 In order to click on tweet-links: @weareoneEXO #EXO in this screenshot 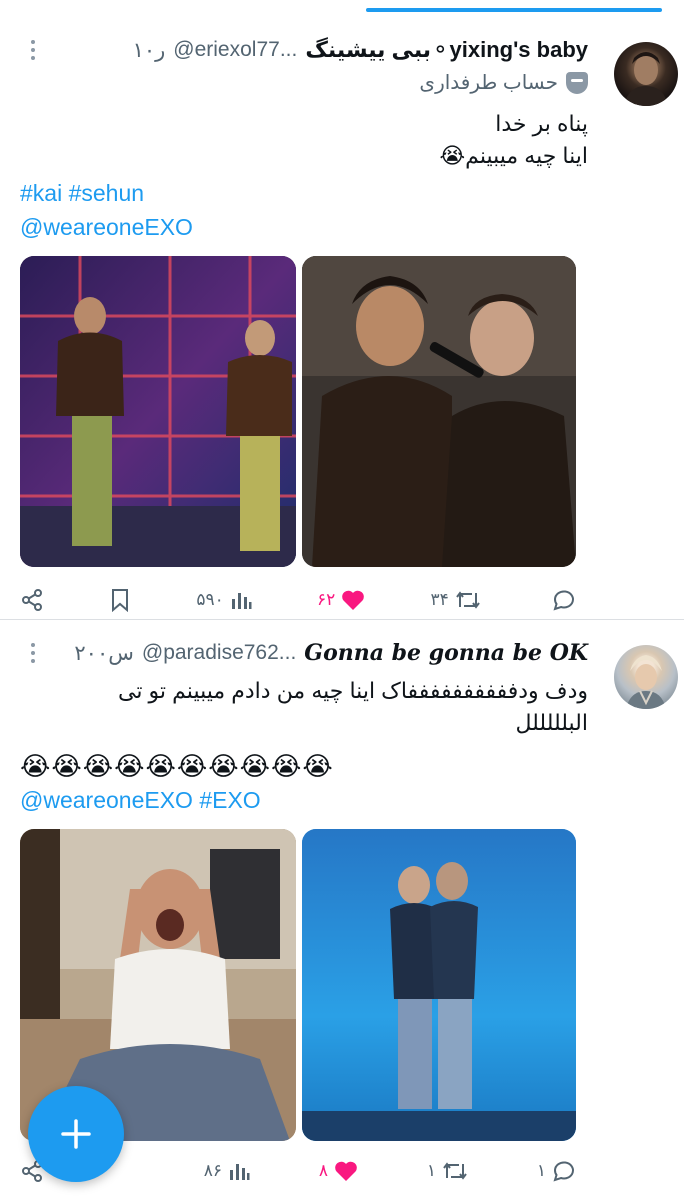, I will do `click(140, 800)`.